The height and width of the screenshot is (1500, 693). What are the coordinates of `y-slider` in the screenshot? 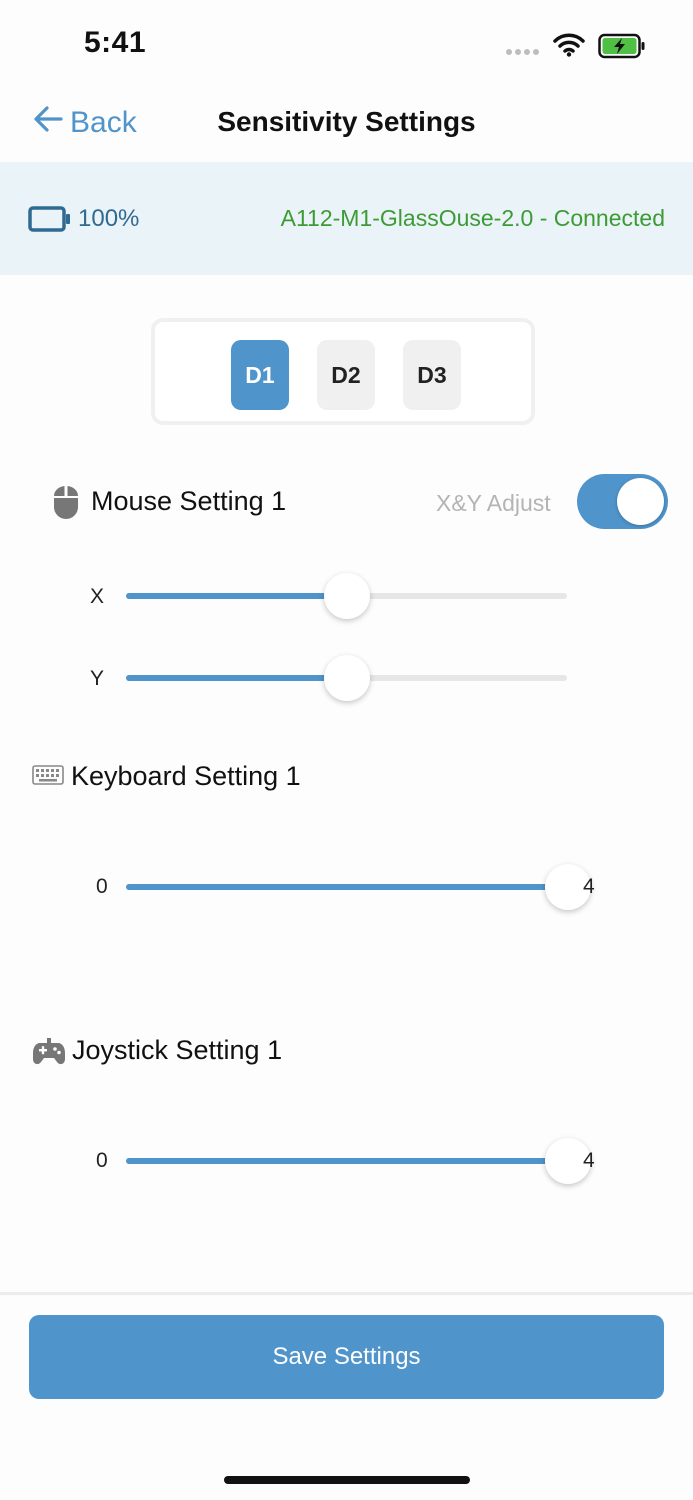 It's located at (346, 678).